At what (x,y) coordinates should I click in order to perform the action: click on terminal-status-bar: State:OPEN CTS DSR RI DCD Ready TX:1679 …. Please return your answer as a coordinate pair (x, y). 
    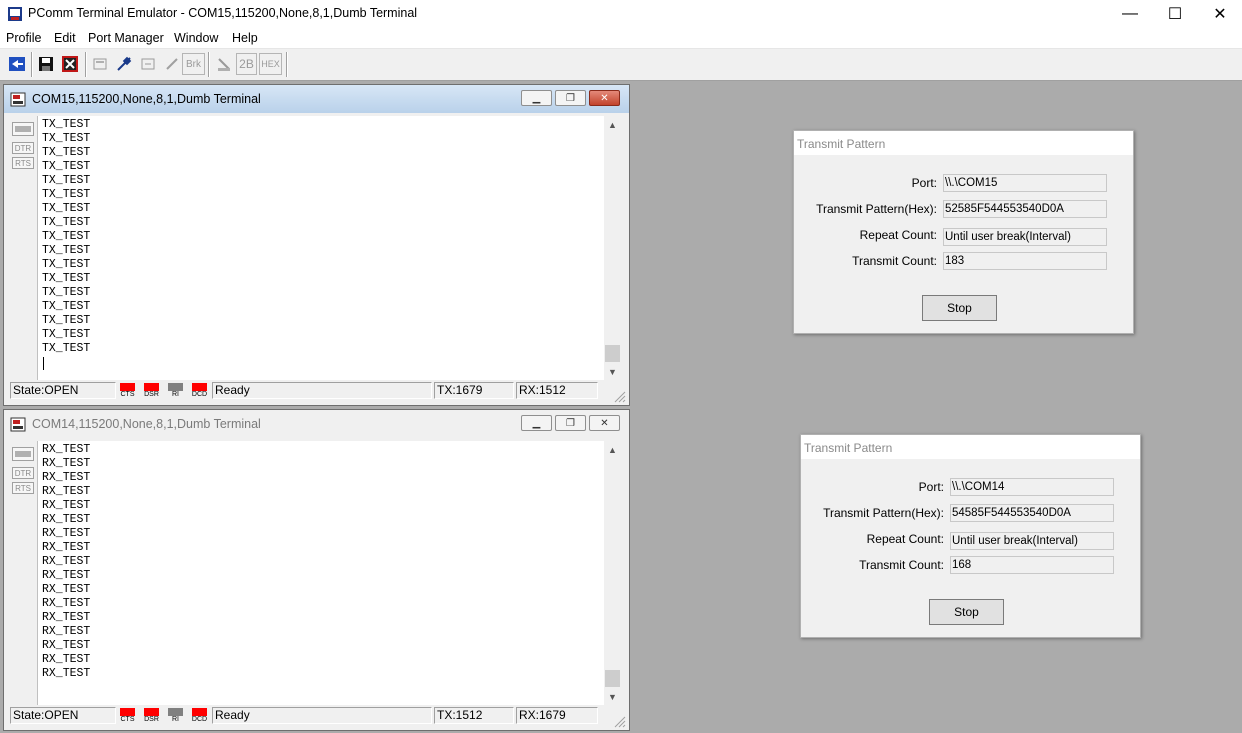
    Looking at the image, I should click on (316, 391).